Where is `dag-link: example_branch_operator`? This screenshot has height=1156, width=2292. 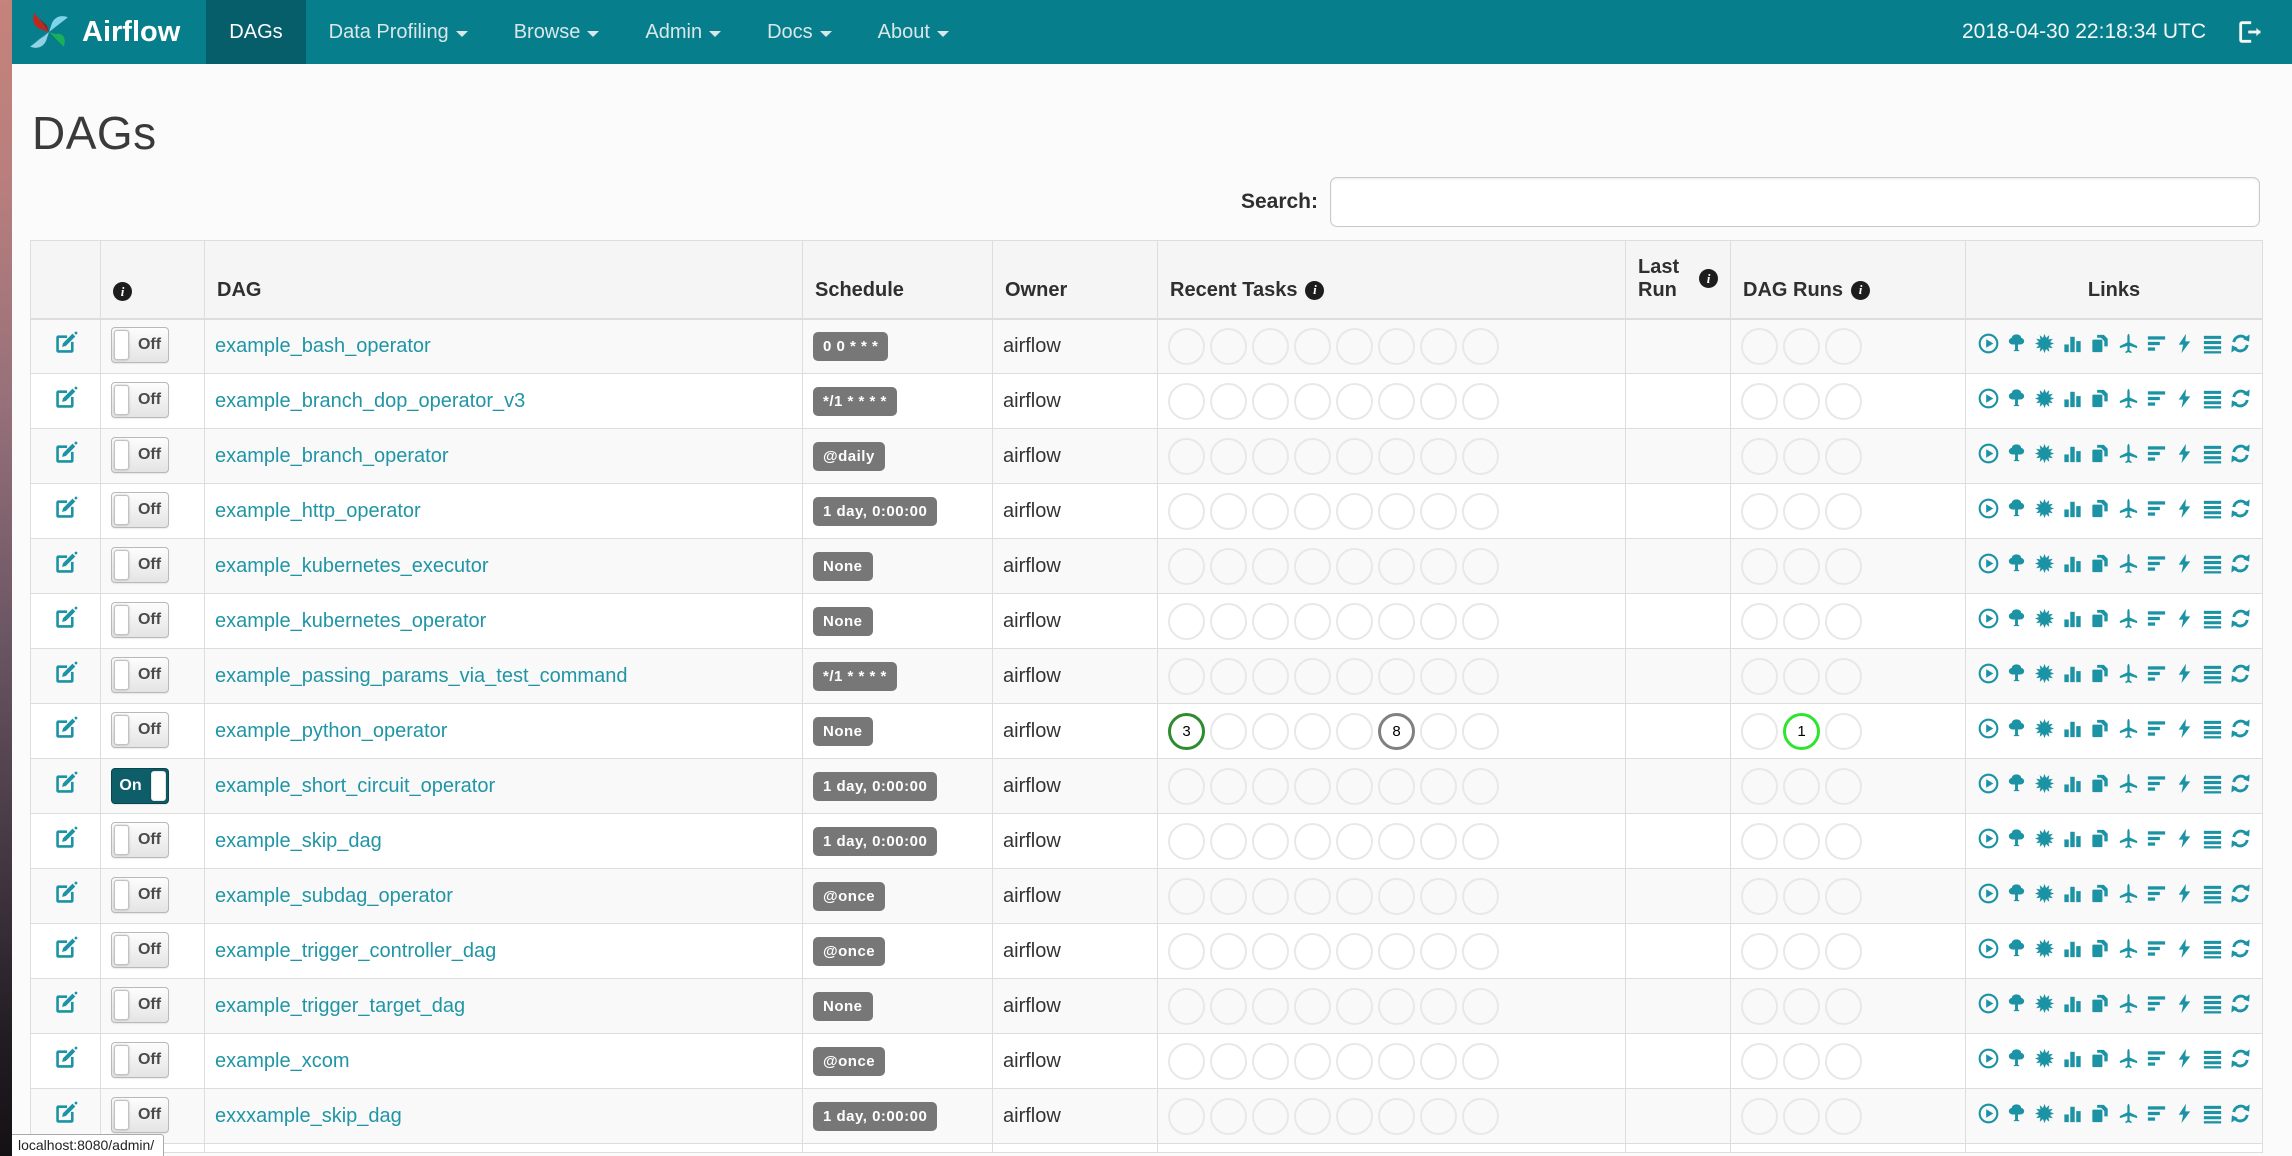
dag-link: example_branch_operator is located at coordinates (332, 456).